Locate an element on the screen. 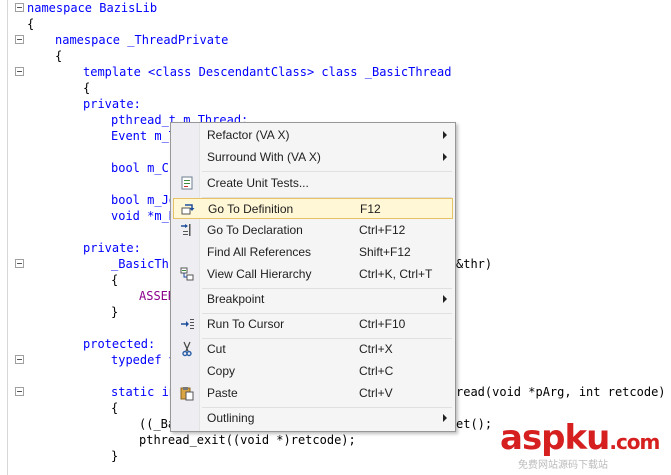 This screenshot has width=671, height=475. menu-item-run-to-cursor: Run To Cursor Ctrl+F10 is located at coordinates (313, 324).